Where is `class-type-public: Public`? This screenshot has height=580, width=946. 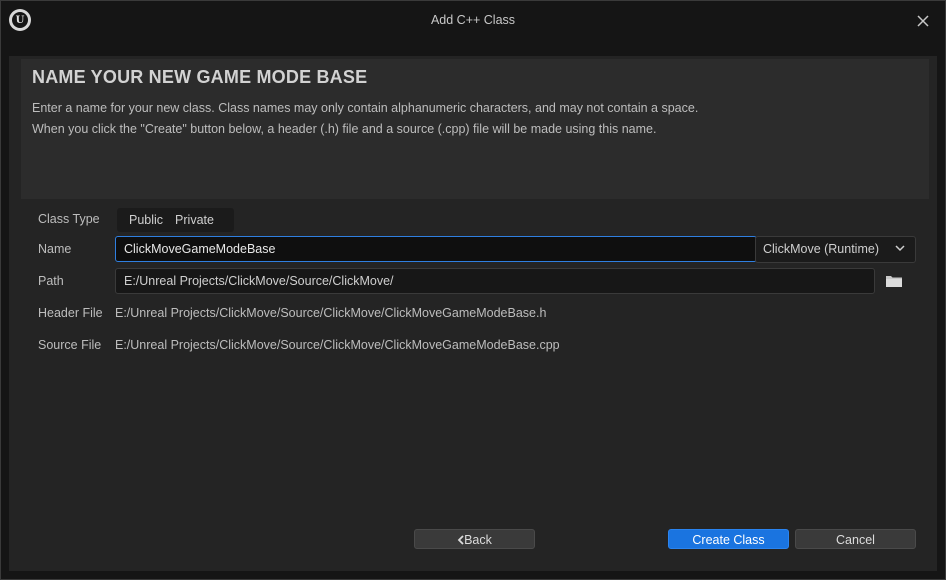
class-type-public: Public is located at coordinates (140, 220).